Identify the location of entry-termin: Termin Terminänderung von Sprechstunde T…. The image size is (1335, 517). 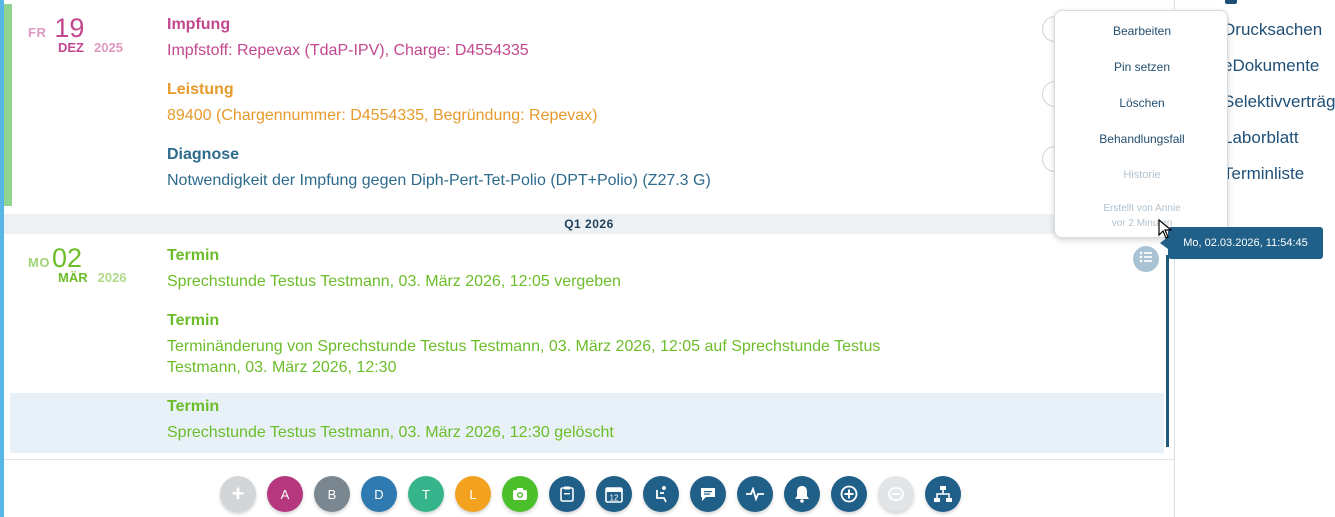
(523, 345).